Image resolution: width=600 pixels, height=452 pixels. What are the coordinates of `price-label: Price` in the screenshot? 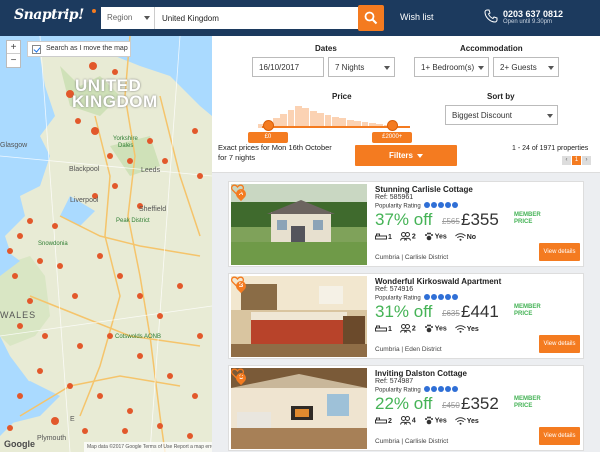 It's located at (342, 96).